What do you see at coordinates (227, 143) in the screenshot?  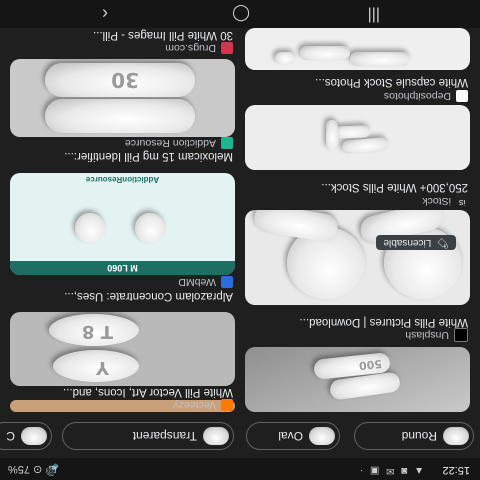 I see `addiction-resource-logo-icon` at bounding box center [227, 143].